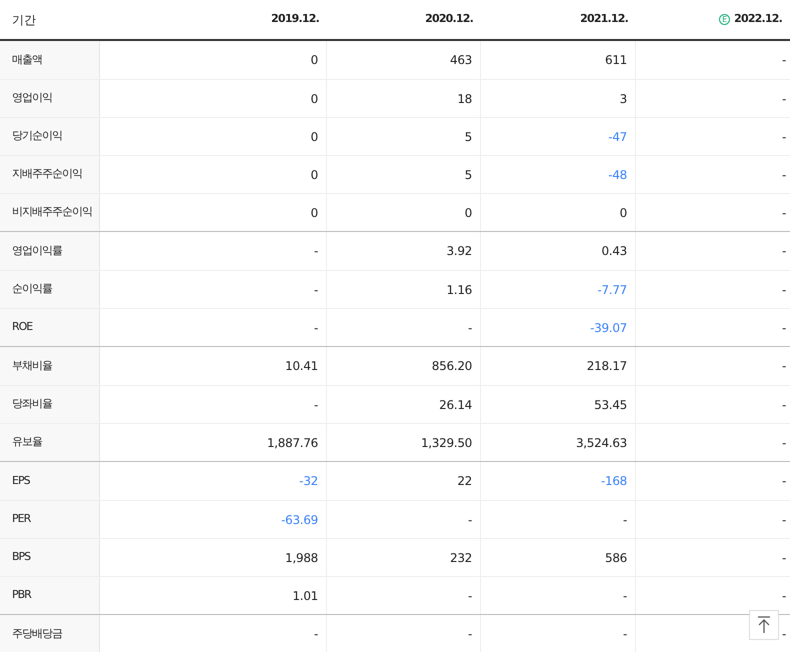 This screenshot has width=790, height=652. What do you see at coordinates (601, 443) in the screenshot?
I see `table-cell-text: 3,524.63` at bounding box center [601, 443].